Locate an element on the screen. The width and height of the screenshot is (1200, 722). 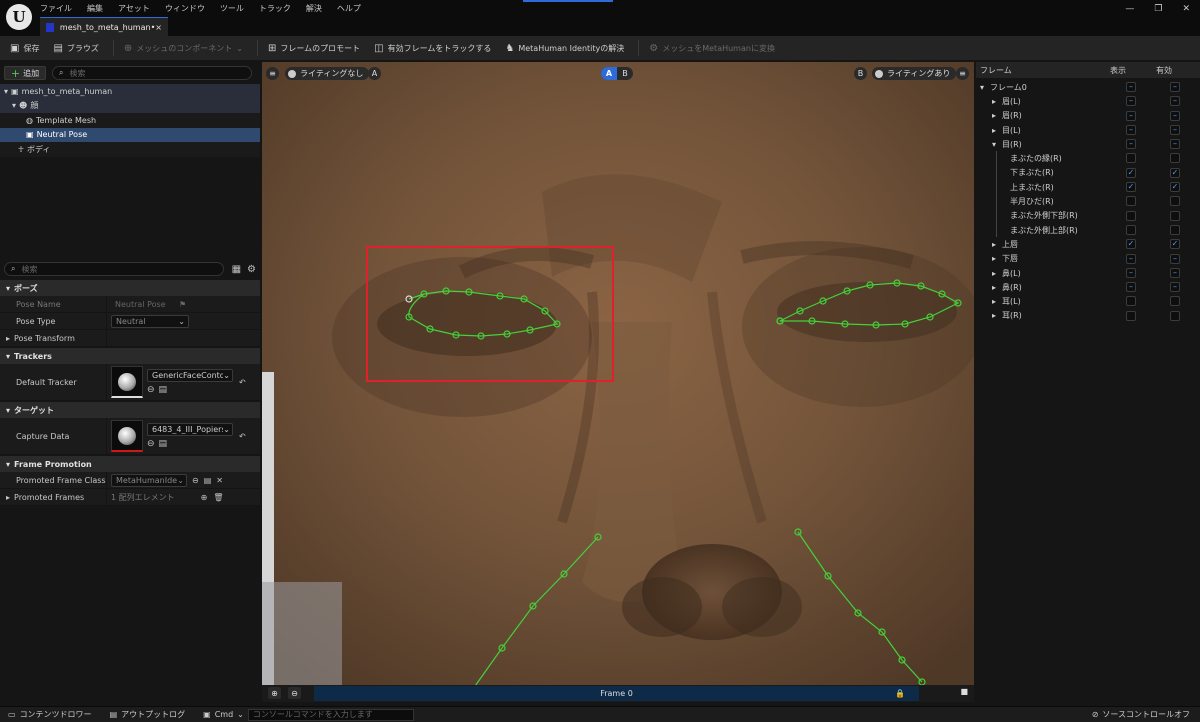
frame-tree-row: ▸ 眉(L) – – is located at coordinates (1088, 101).